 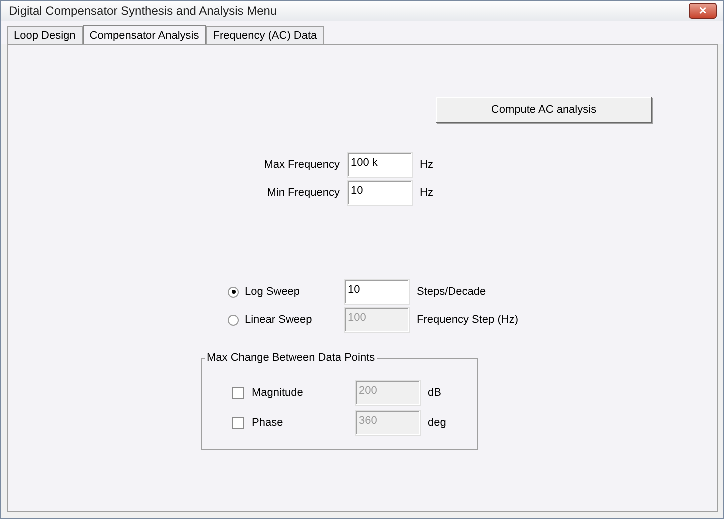 What do you see at coordinates (437, 423) in the screenshot?
I see `unit-label: deg` at bounding box center [437, 423].